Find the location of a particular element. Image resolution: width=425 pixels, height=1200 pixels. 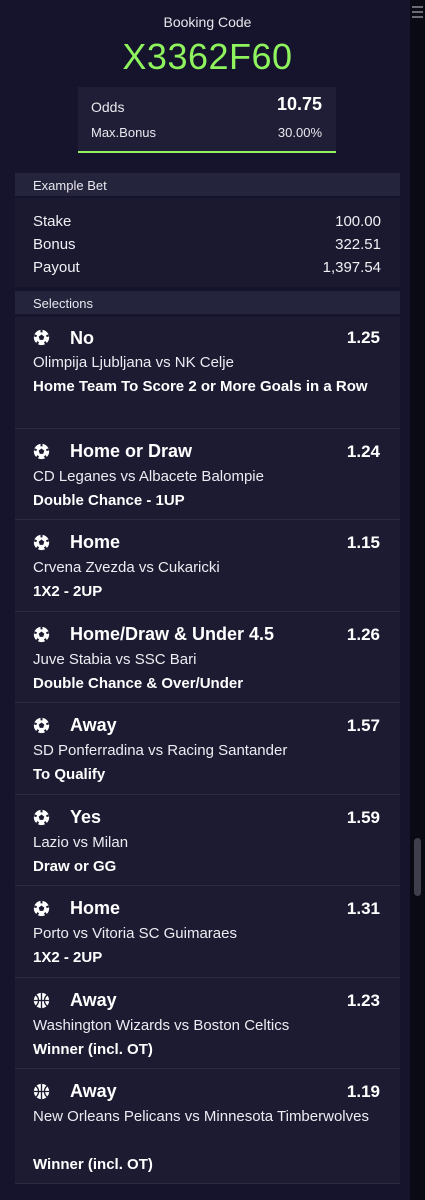

max-bonus-value: 30.00% is located at coordinates (299, 132).